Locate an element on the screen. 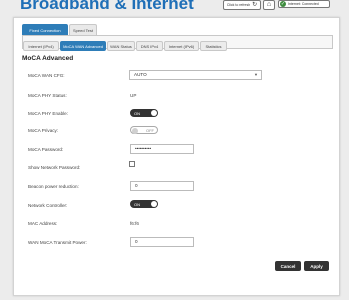 This screenshot has width=349, height=300. tab-statistics: Statistics is located at coordinates (213, 46).